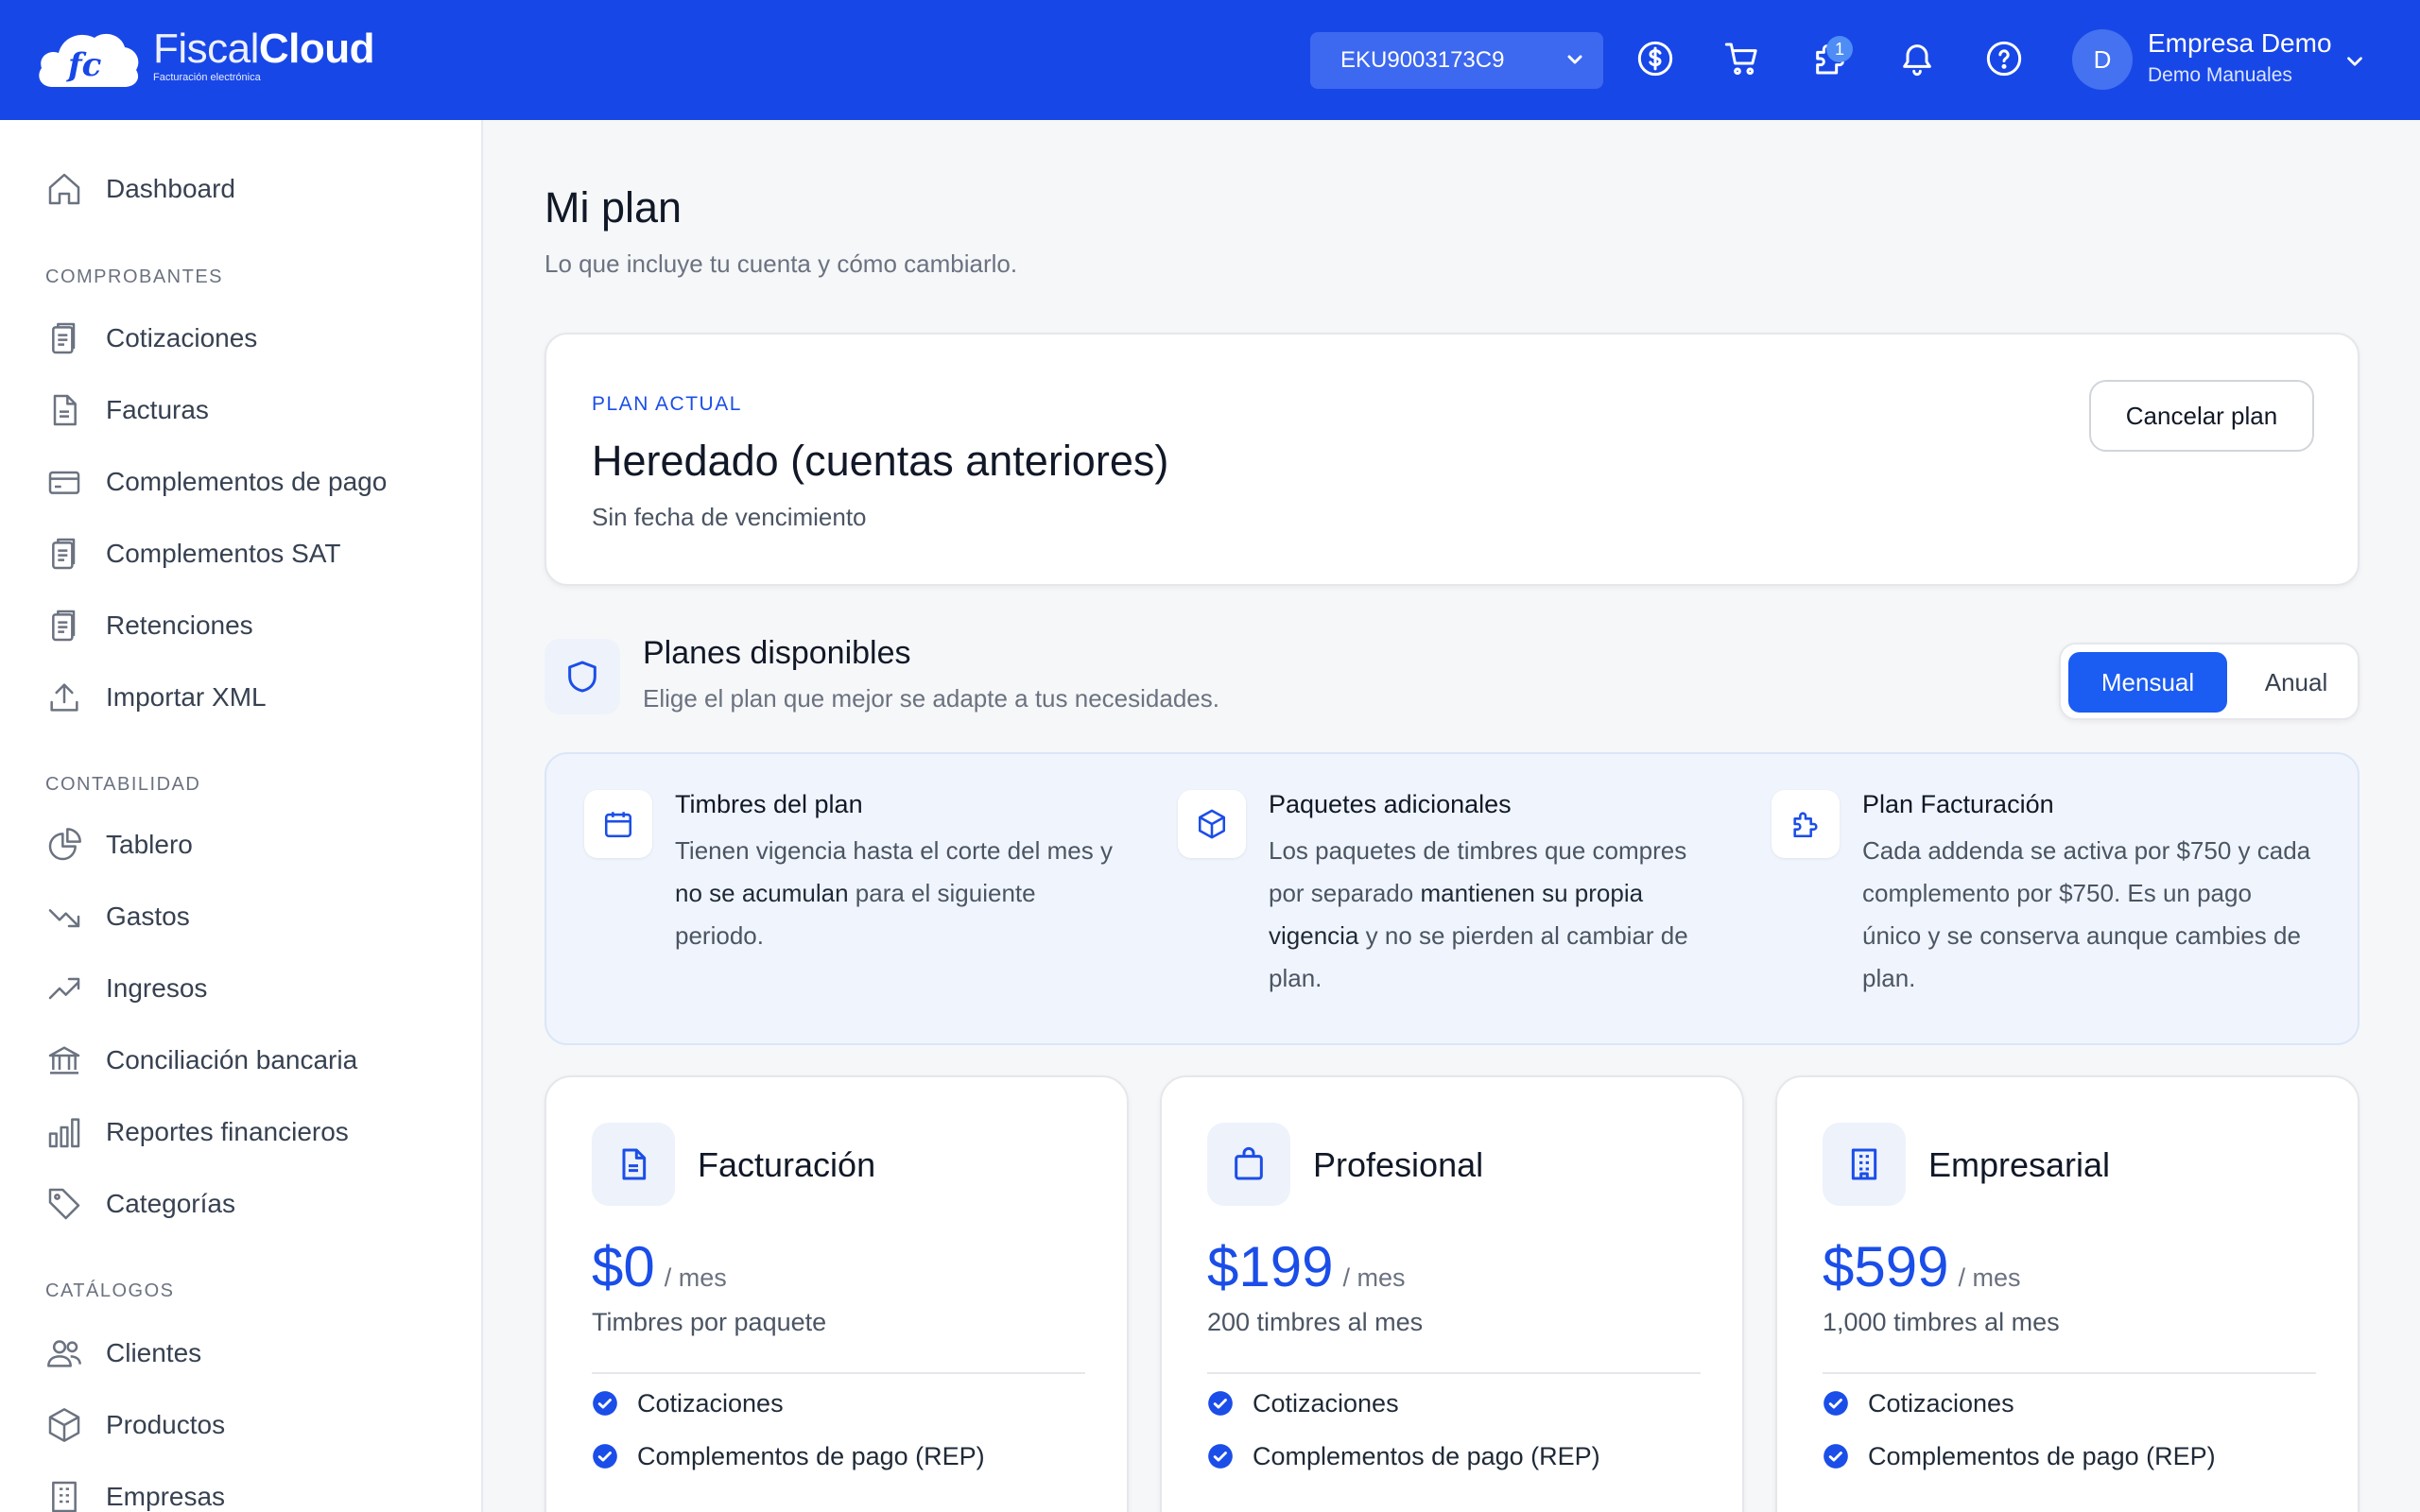  What do you see at coordinates (1655, 58) in the screenshot?
I see `dollar-icon` at bounding box center [1655, 58].